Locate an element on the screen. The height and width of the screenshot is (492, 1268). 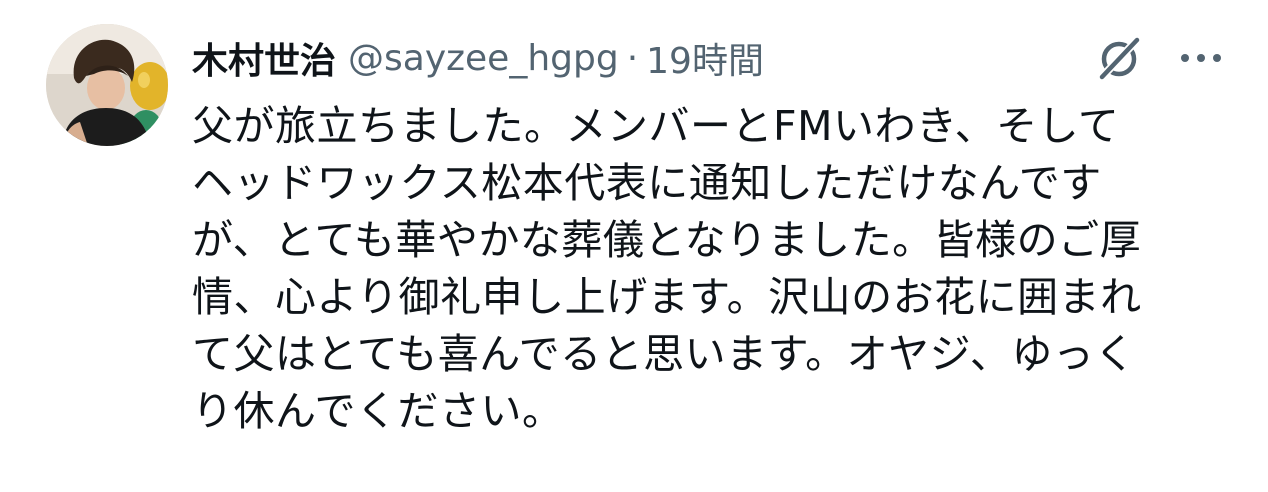
tweet-header: 木村世治 @sayzee_hgpg · 19時間 is located at coordinates (478, 58).